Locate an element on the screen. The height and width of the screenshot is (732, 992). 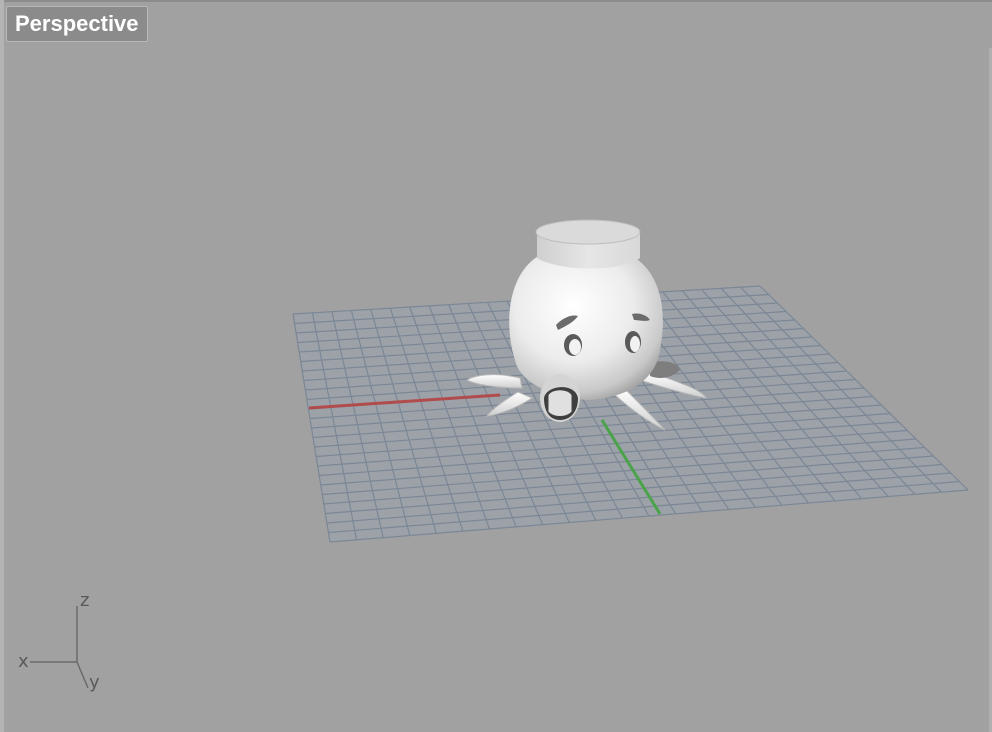
viewport-title-tab: Perspective is located at coordinates (77, 24).